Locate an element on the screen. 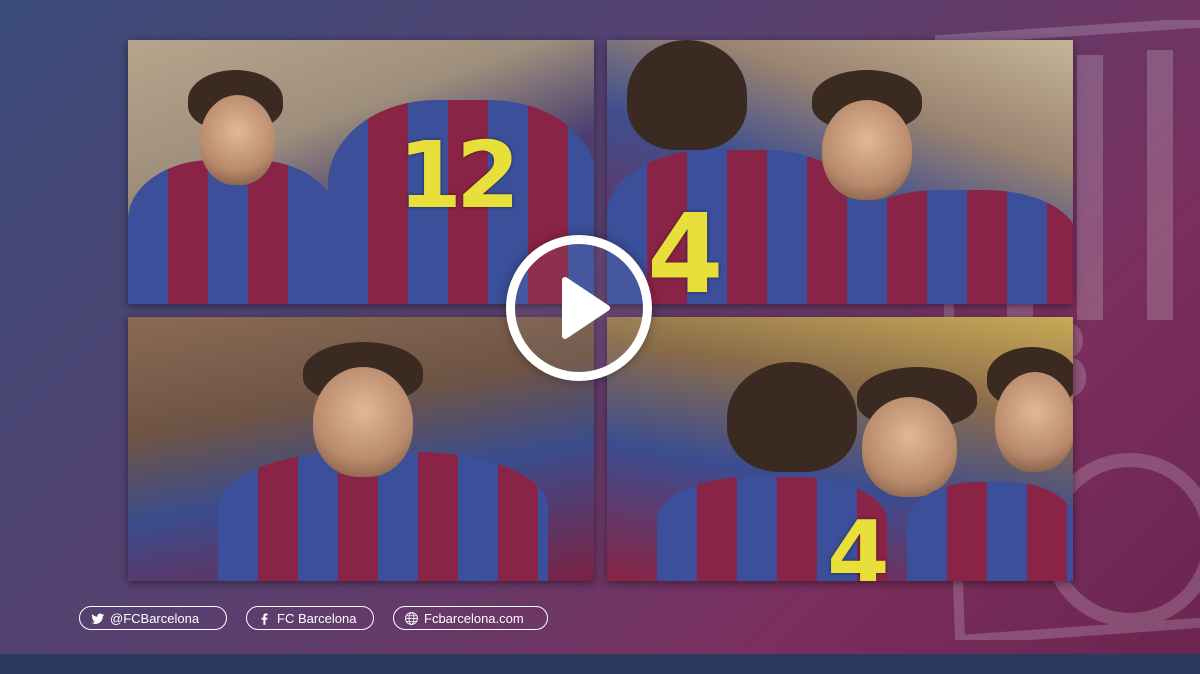 The height and width of the screenshot is (674, 1200). teammate-2-face is located at coordinates (1034, 422).